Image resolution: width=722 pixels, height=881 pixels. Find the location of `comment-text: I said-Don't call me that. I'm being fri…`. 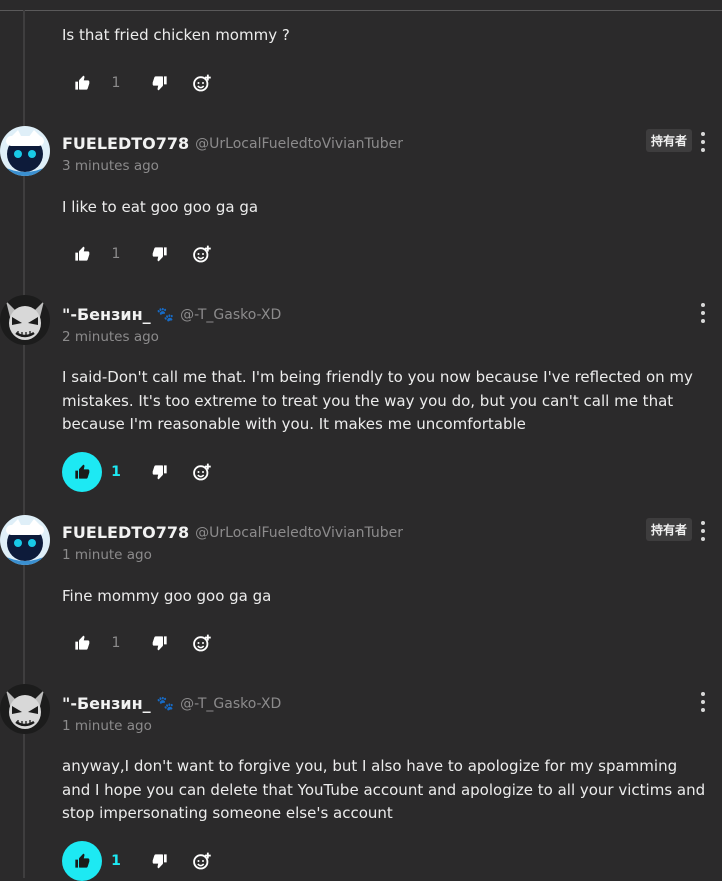

comment-text: I said-Don't call me that. I'm being fri… is located at coordinates (377, 400).